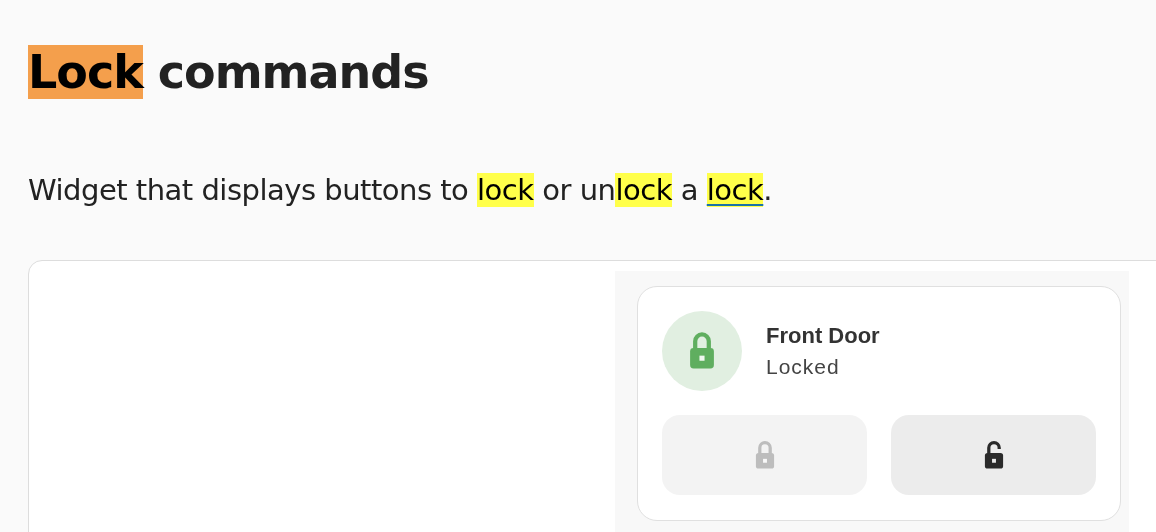 Image resolution: width=1156 pixels, height=532 pixels. What do you see at coordinates (803, 367) in the screenshot?
I see `entity-state: Locked` at bounding box center [803, 367].